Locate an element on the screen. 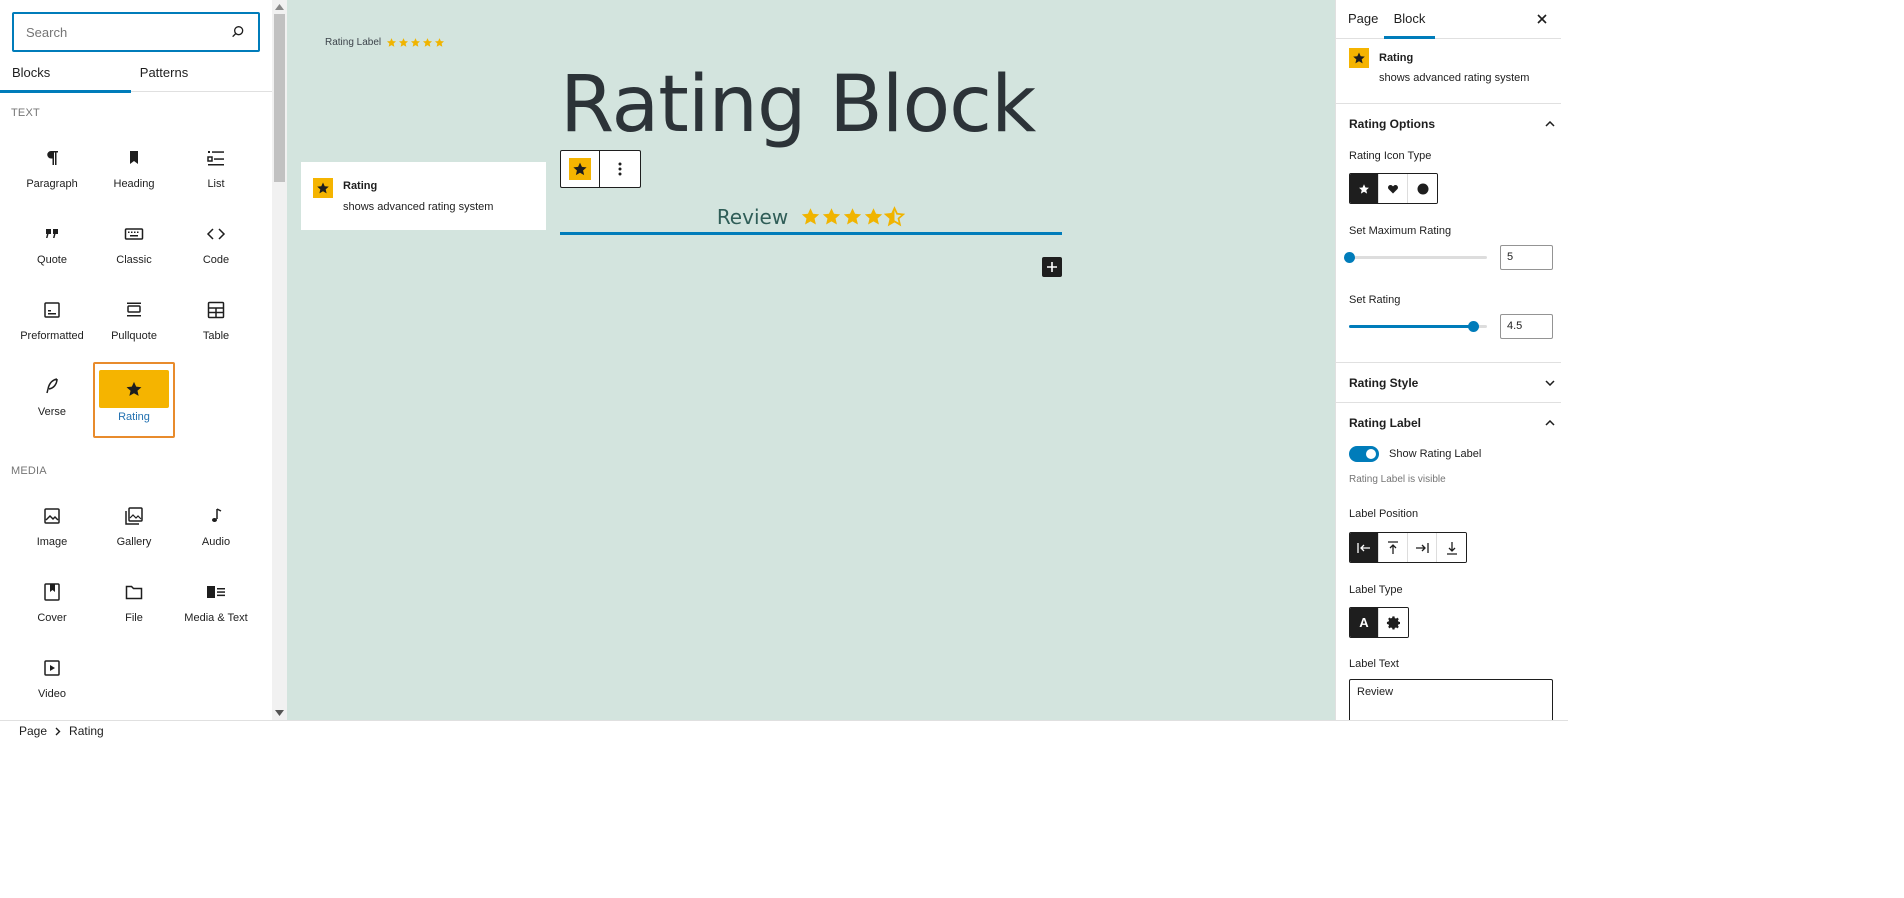  tab-patterns: Patterns is located at coordinates (164, 74).